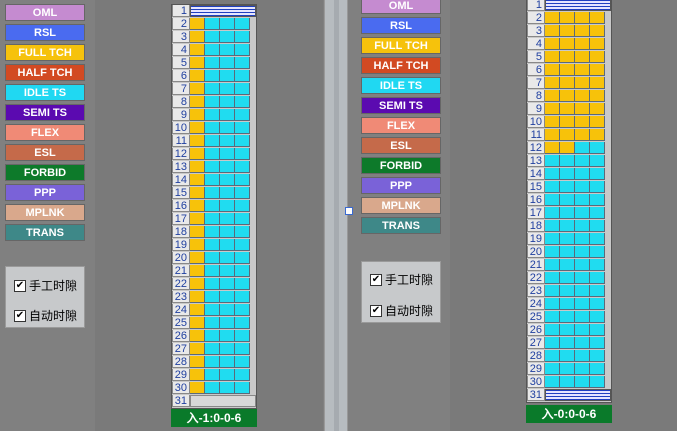  Describe the element at coordinates (336, 215) in the screenshot. I see `panel-divider` at that location.